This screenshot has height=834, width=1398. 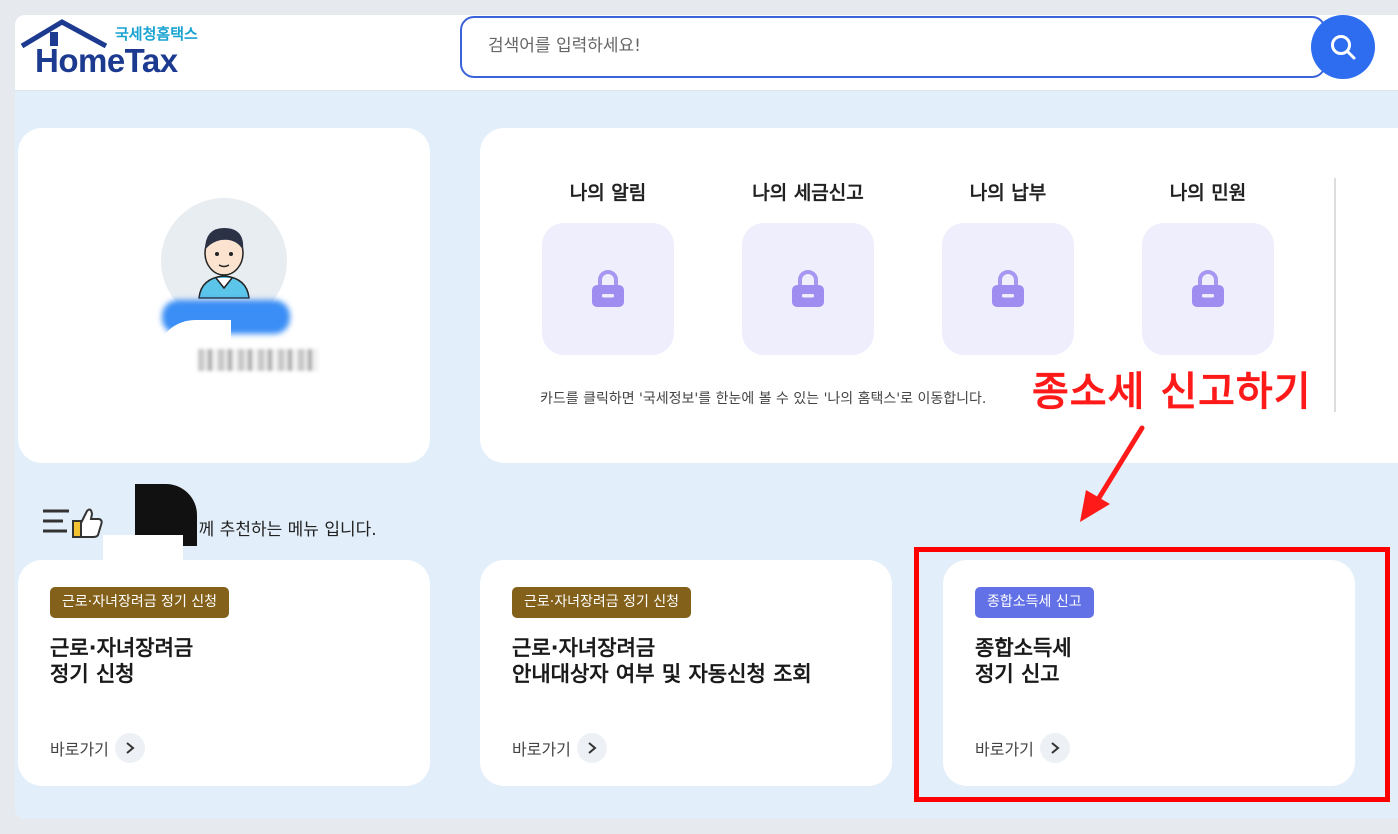 I want to click on header: 국세청홈택스 HomeTax, so click(x=706, y=53).